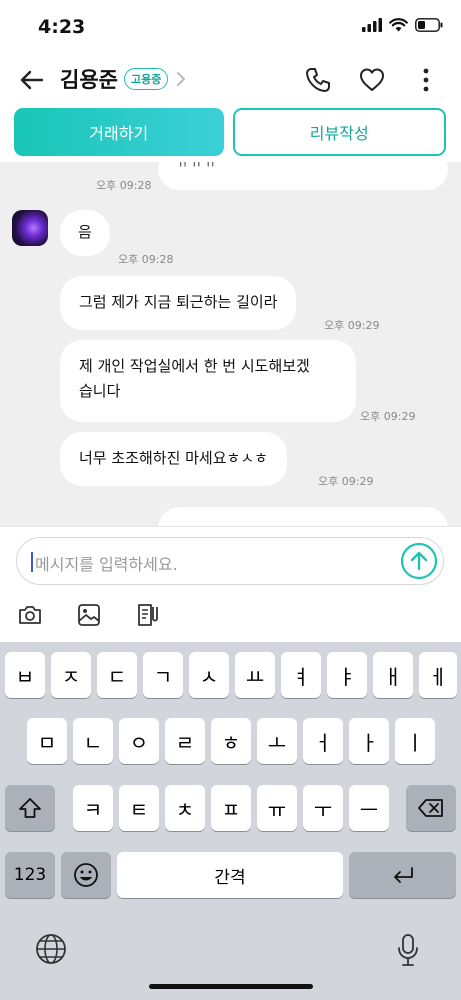  Describe the element at coordinates (93, 808) in the screenshot. I see `key: ㅋ` at that location.